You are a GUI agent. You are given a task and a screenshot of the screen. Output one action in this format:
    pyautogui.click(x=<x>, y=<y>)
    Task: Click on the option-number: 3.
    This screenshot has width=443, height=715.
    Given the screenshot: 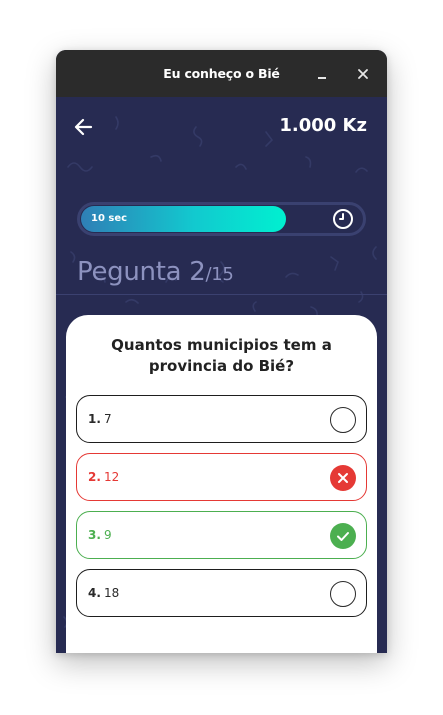 What is the action you would take?
    pyautogui.click(x=94, y=535)
    